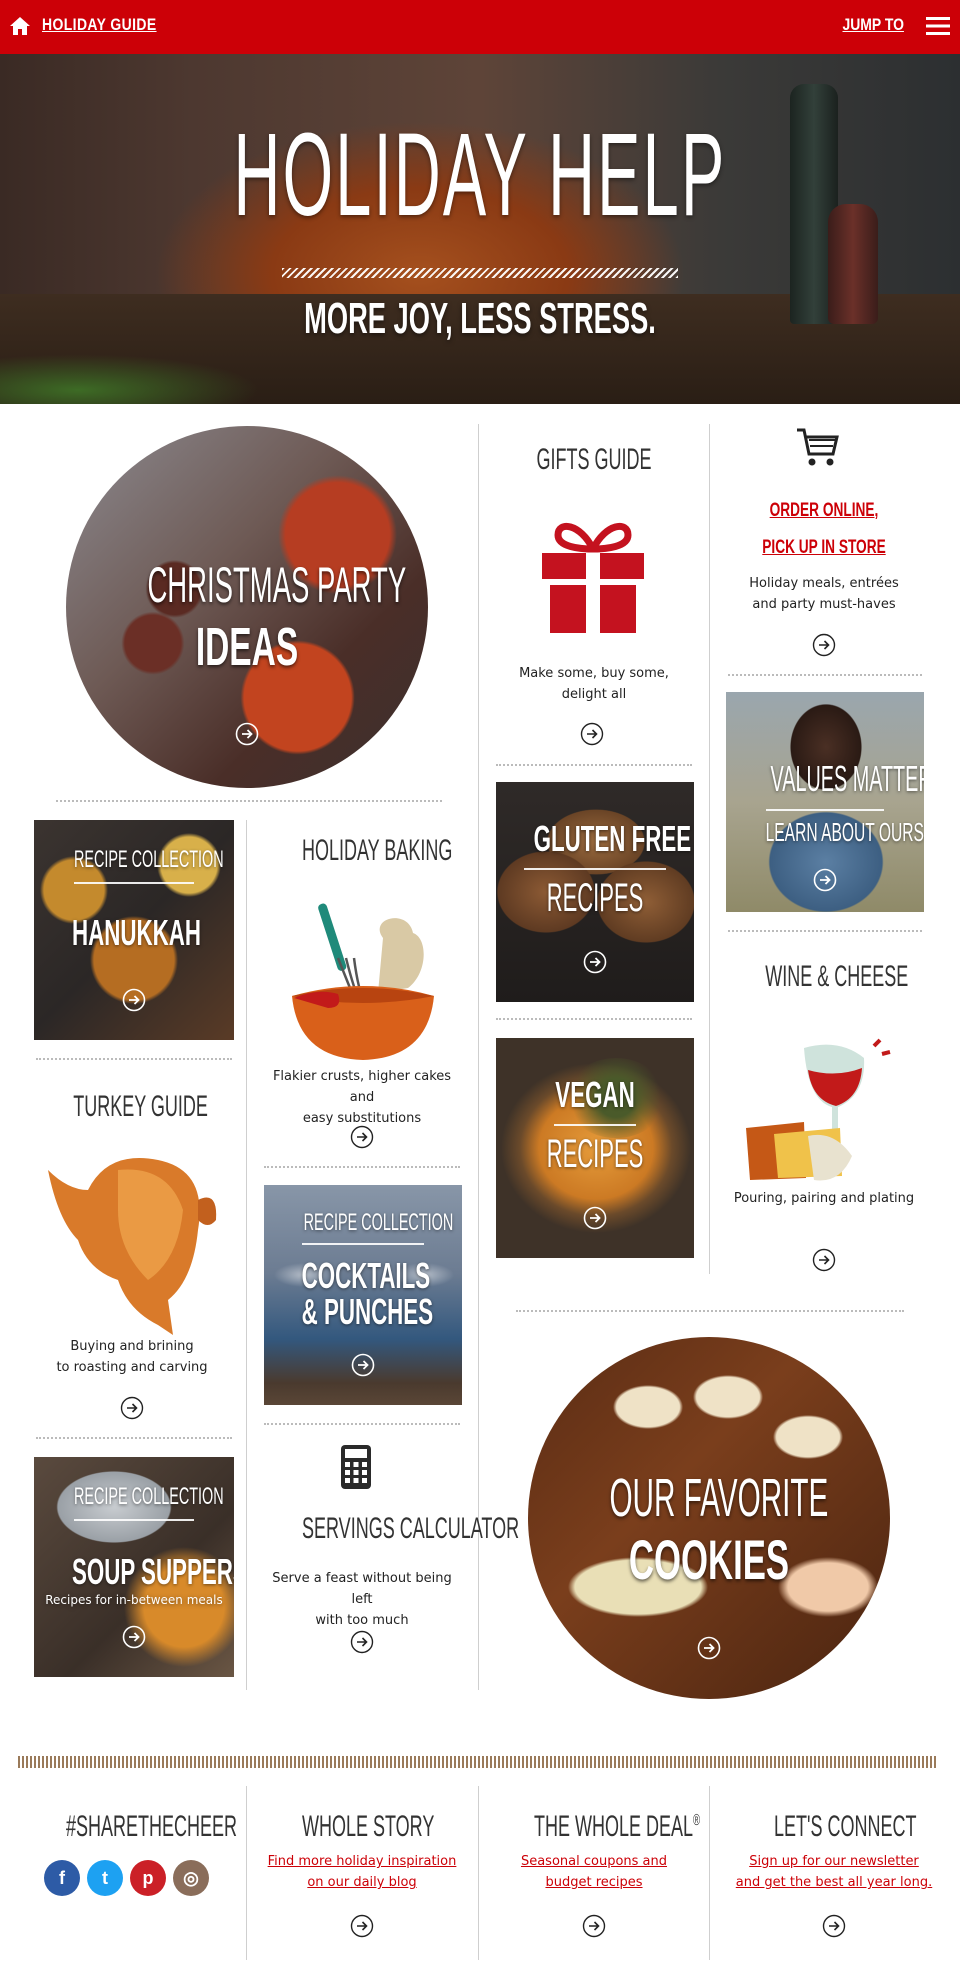 The width and height of the screenshot is (960, 1979). What do you see at coordinates (480, 318) in the screenshot?
I see `hero-subtitle: MORE JOY, LESS STRESS.` at bounding box center [480, 318].